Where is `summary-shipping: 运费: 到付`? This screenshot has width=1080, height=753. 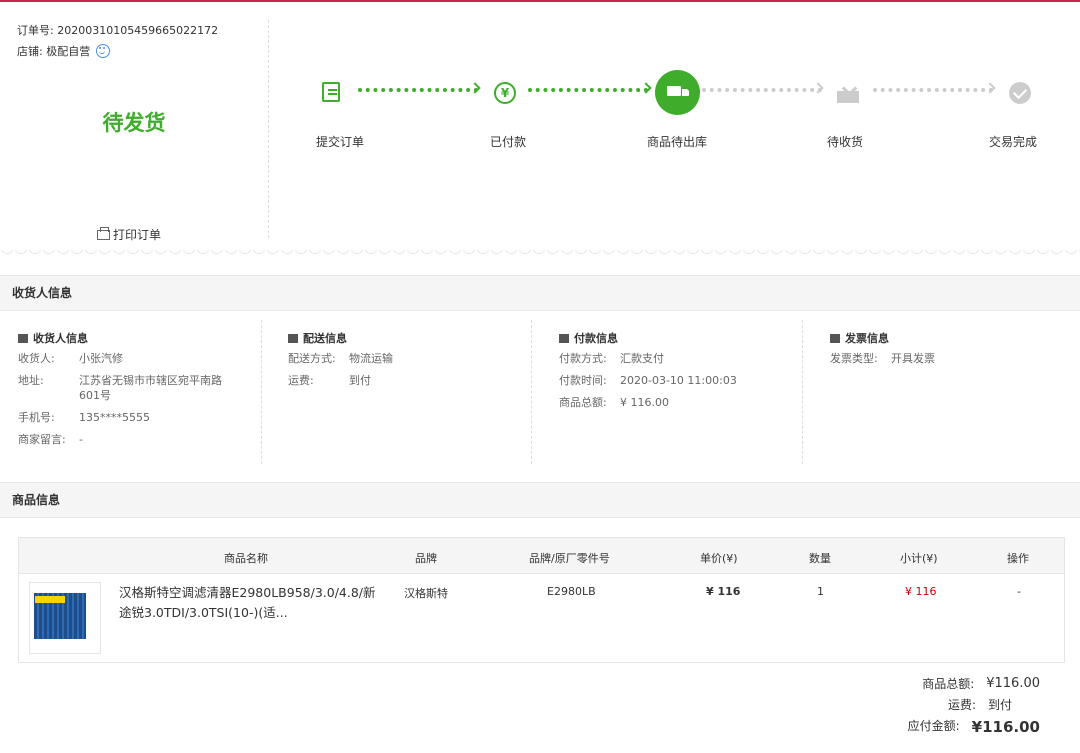
summary-shipping: 运费: 到付 is located at coordinates (980, 705).